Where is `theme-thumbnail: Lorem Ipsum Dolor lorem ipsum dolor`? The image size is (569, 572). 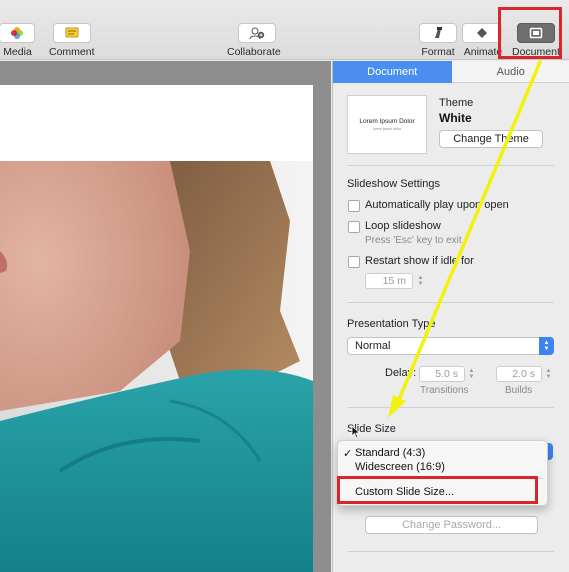
theme-thumbnail: Lorem Ipsum Dolor lorem ipsum dolor is located at coordinates (387, 124).